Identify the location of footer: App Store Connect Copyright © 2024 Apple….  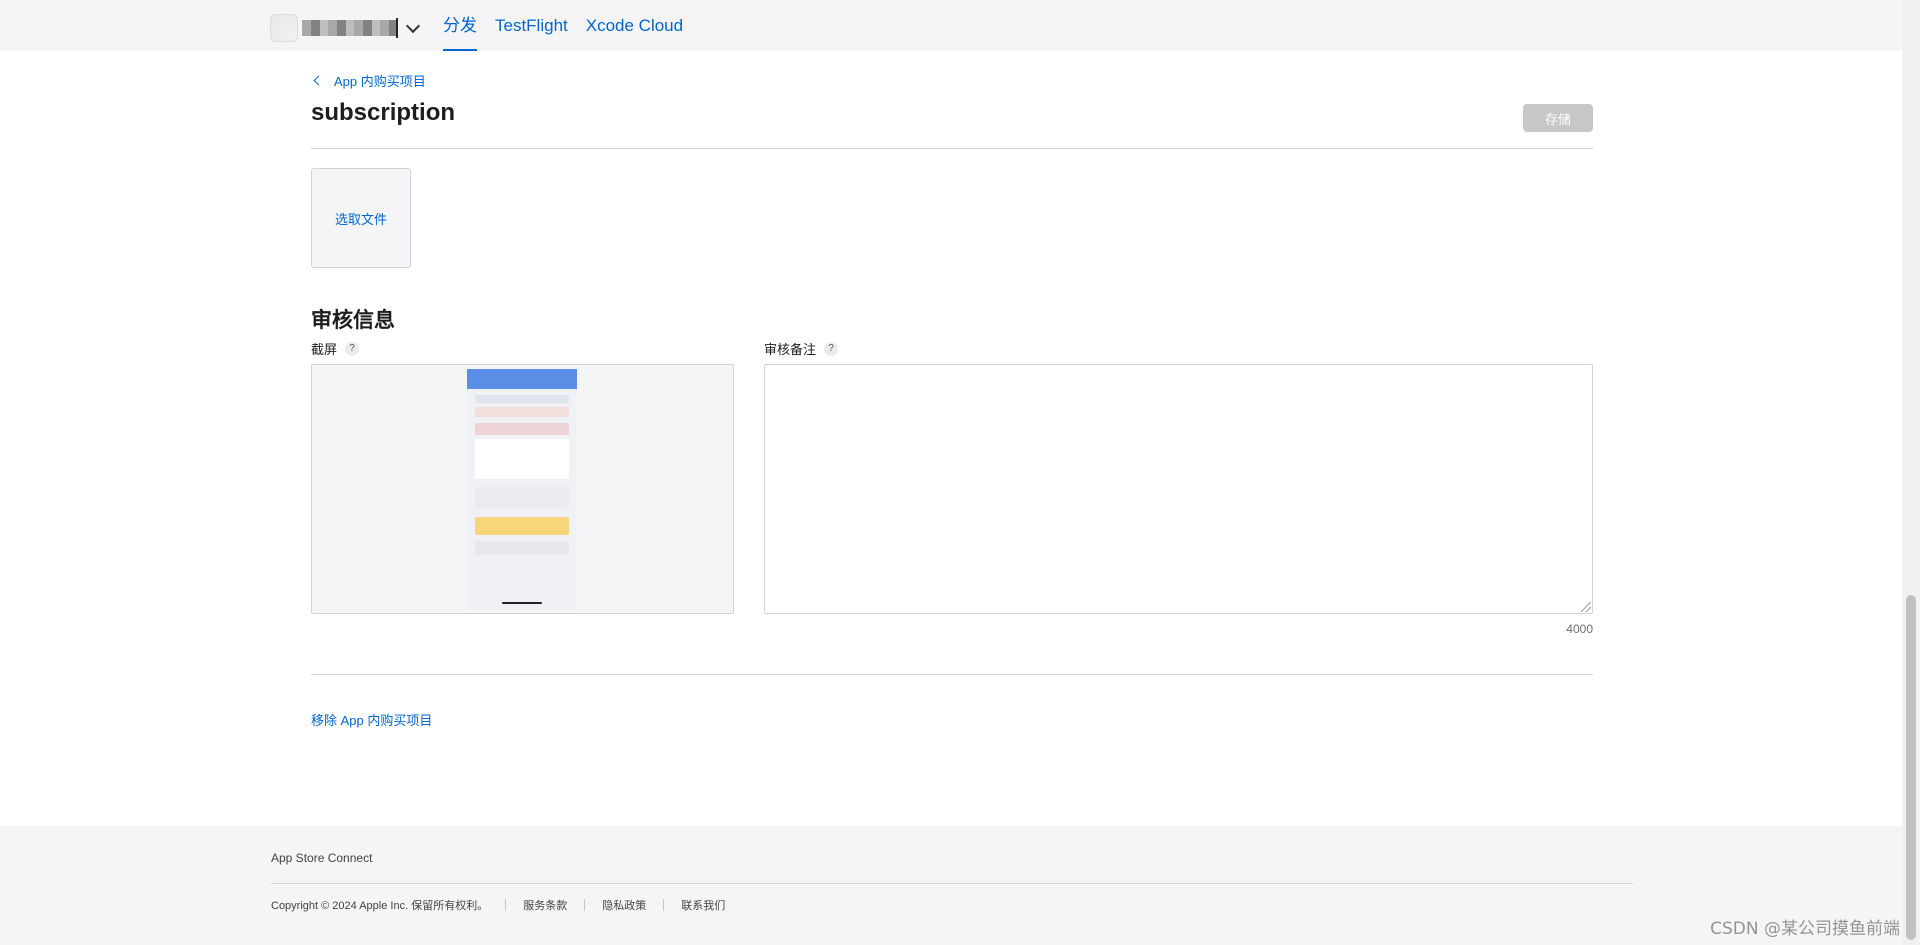
(951, 885).